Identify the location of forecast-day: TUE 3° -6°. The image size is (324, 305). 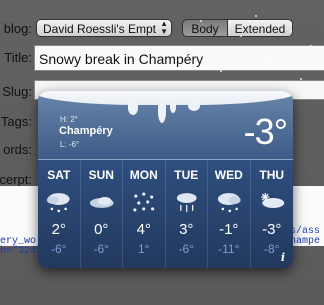
(187, 214).